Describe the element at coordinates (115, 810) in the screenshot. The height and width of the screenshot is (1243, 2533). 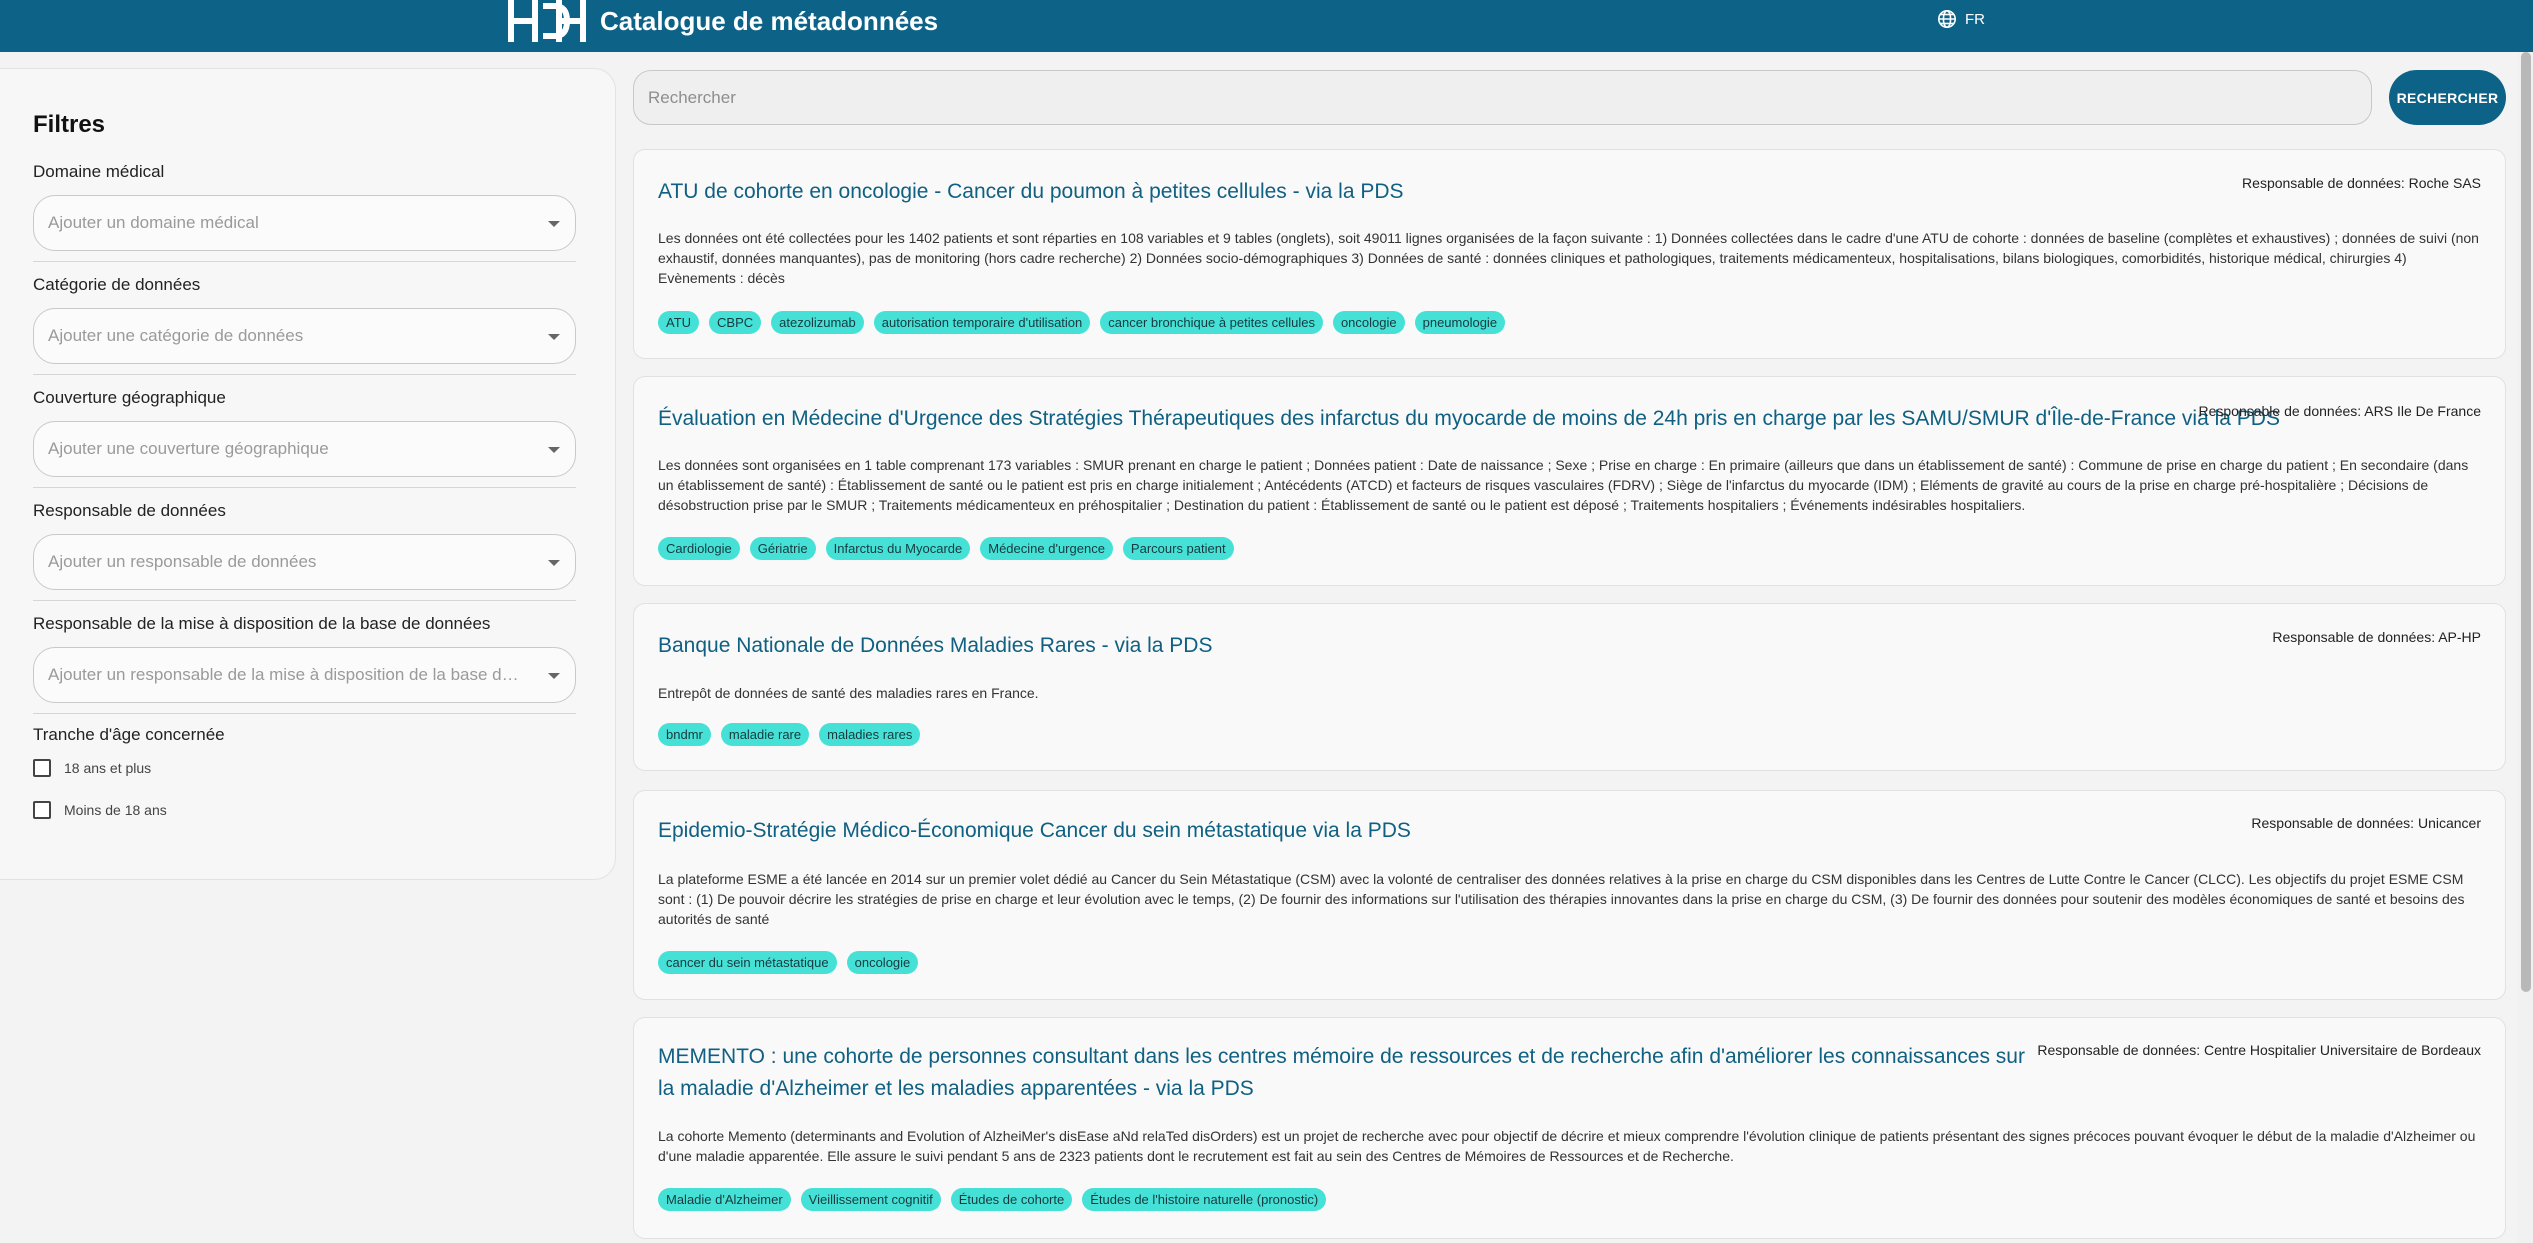
I see `age-option-label: Moins de 18 ans` at that location.